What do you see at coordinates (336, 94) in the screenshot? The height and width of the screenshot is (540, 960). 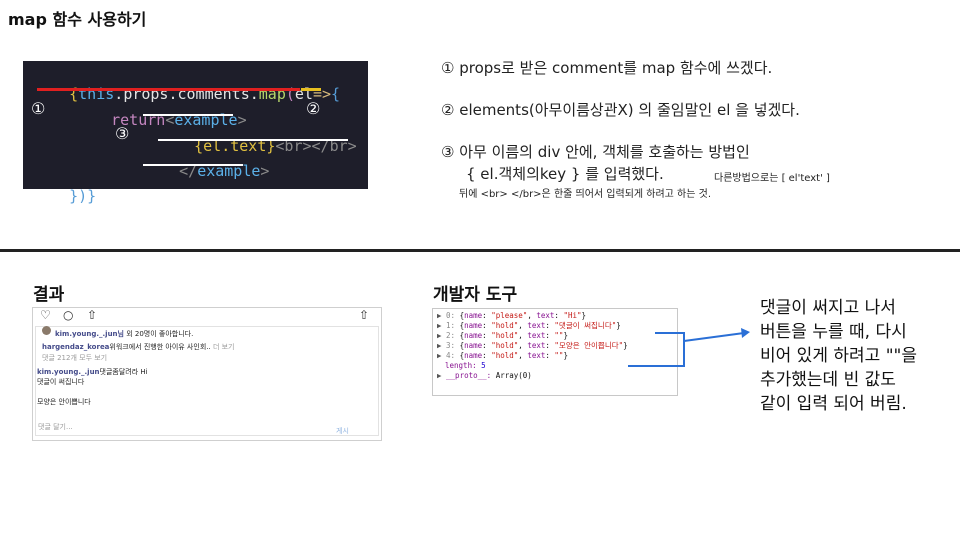 I see `code-token: {` at bounding box center [336, 94].